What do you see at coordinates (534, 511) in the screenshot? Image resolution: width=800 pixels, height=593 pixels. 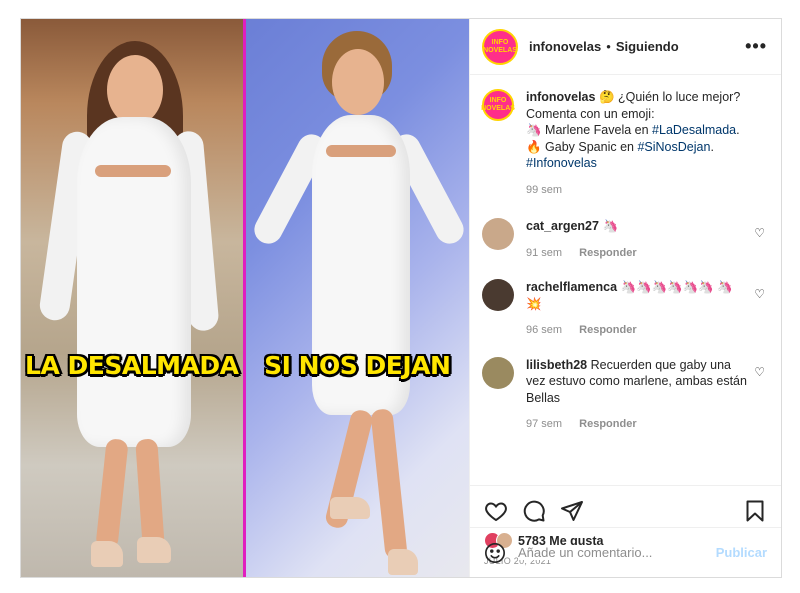 I see `comment-icon` at bounding box center [534, 511].